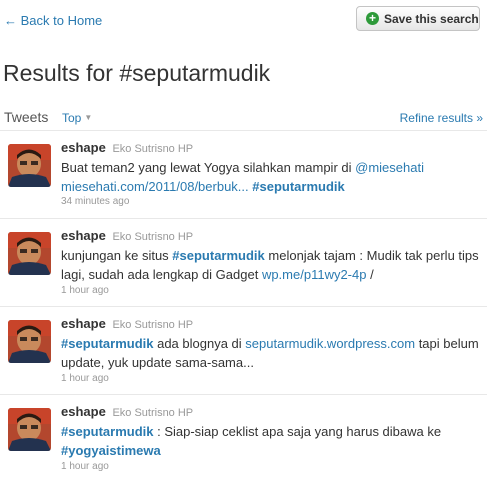 The width and height of the screenshot is (487, 482). What do you see at coordinates (314, 274) in the screenshot?
I see `url-link: wp.me/p11wy2-4p` at bounding box center [314, 274].